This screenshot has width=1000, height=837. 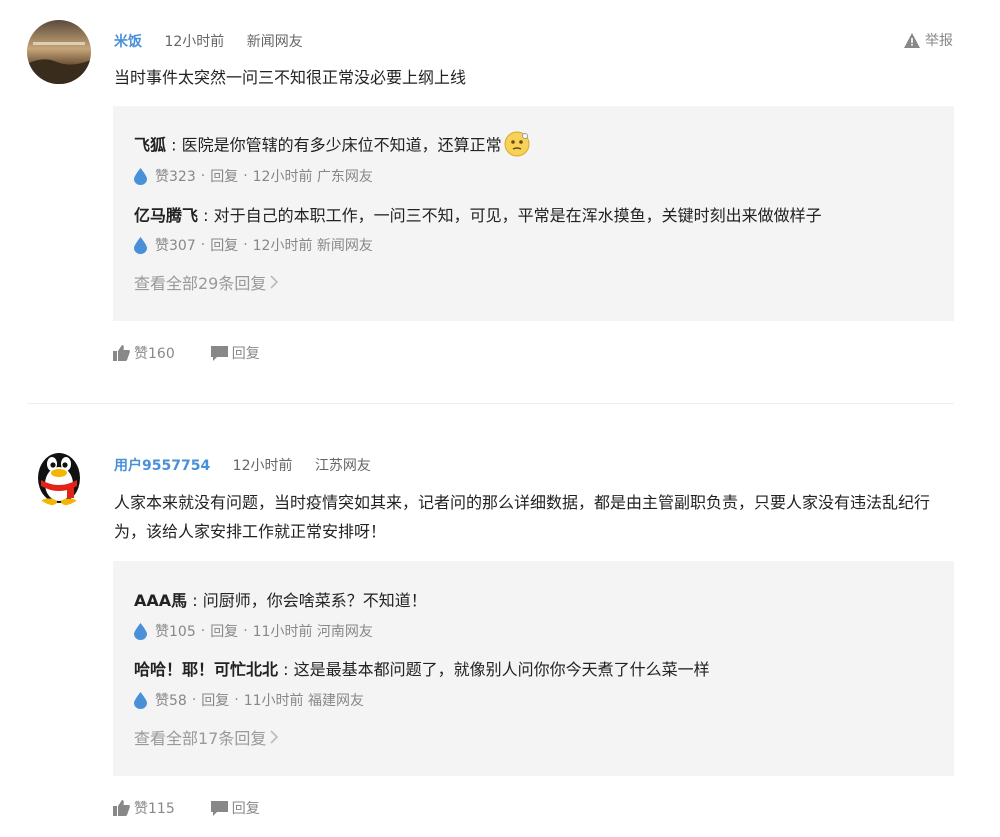 What do you see at coordinates (160, 600) in the screenshot?
I see `reply-username: AAA馬` at bounding box center [160, 600].